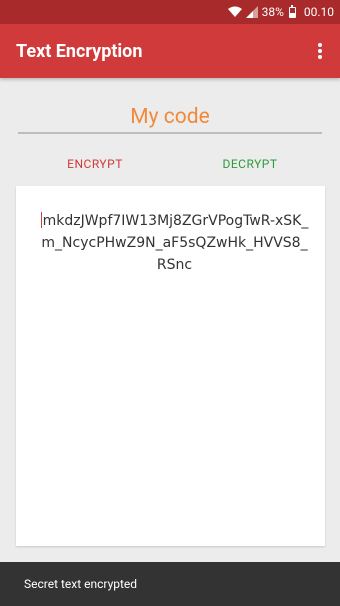  I want to click on overflow-menu-icon, so click(320, 51).